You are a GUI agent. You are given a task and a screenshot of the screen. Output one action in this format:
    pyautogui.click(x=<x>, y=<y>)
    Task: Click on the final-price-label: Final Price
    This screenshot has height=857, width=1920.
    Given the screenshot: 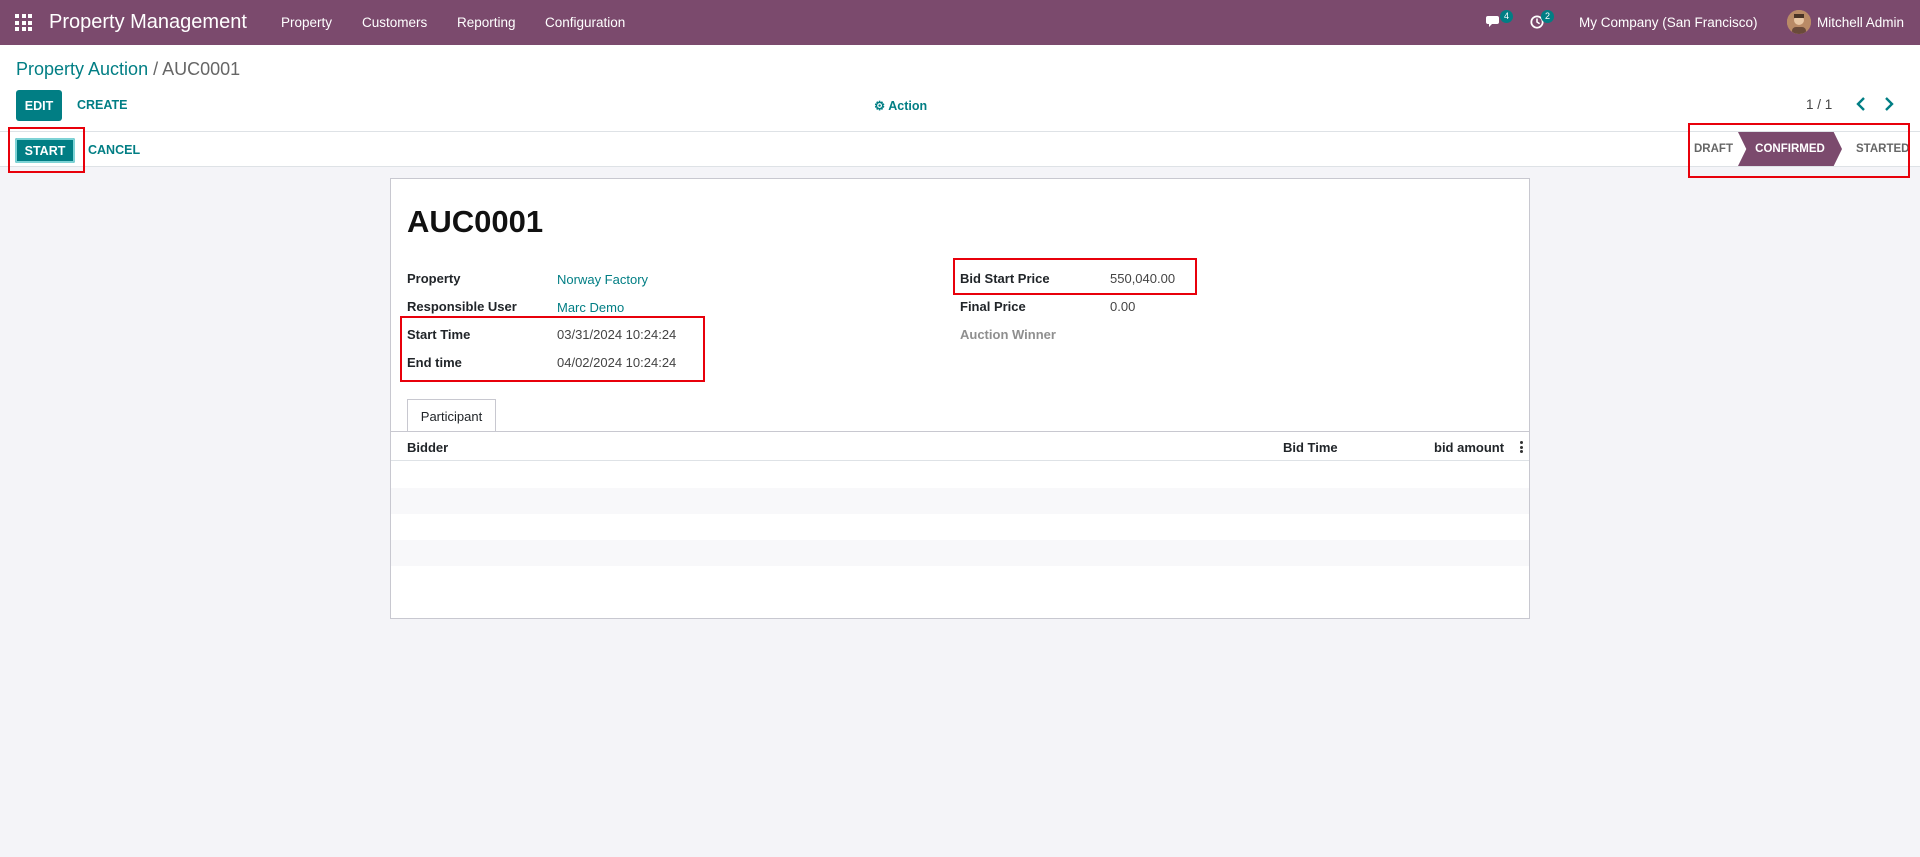 What is the action you would take?
    pyautogui.click(x=993, y=306)
    